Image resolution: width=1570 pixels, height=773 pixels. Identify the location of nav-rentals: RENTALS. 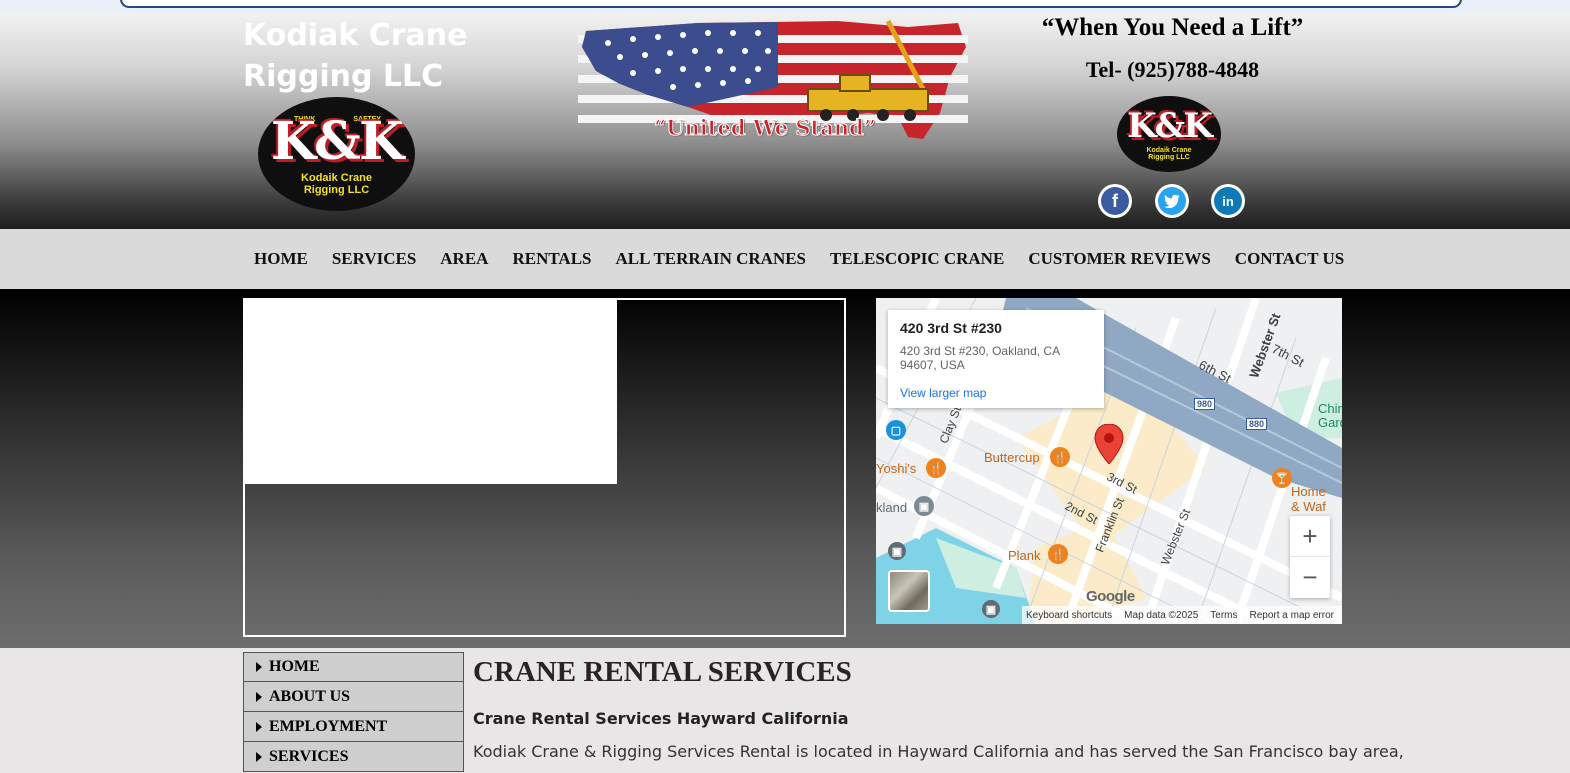
(551, 259).